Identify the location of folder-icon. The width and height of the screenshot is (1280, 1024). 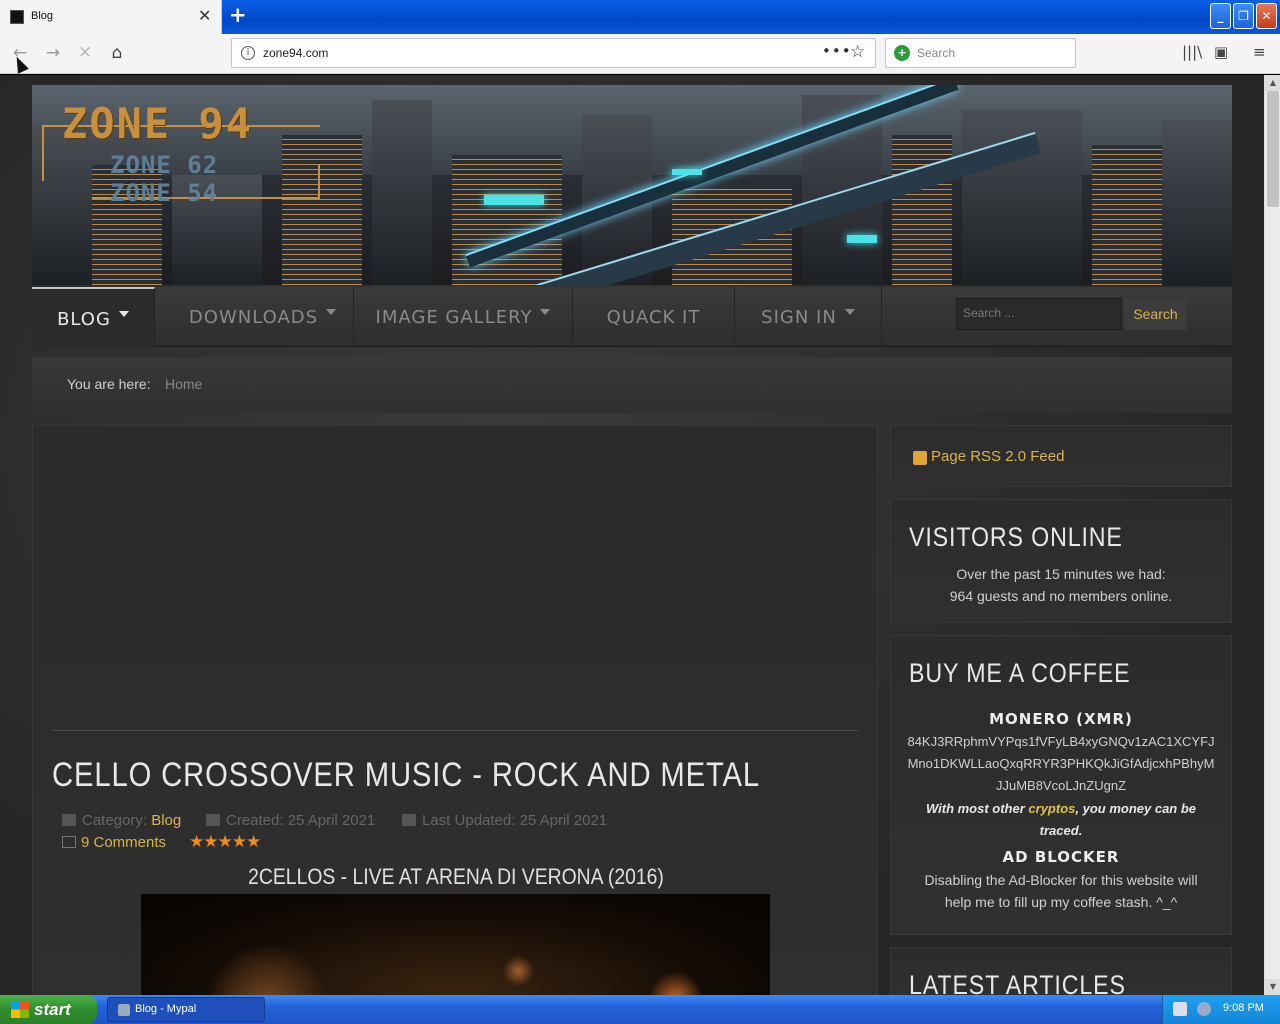
(69, 820).